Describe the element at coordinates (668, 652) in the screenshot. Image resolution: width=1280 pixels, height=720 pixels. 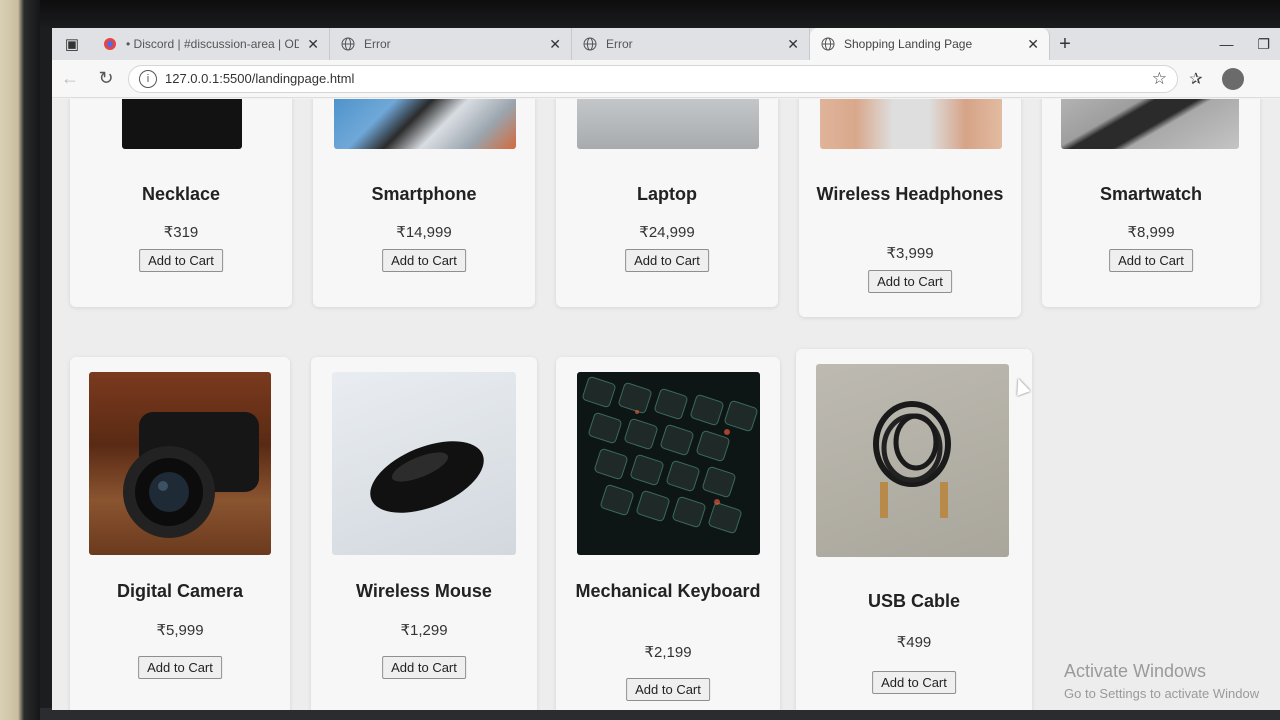
I see `product-price: ₹2,199` at that location.